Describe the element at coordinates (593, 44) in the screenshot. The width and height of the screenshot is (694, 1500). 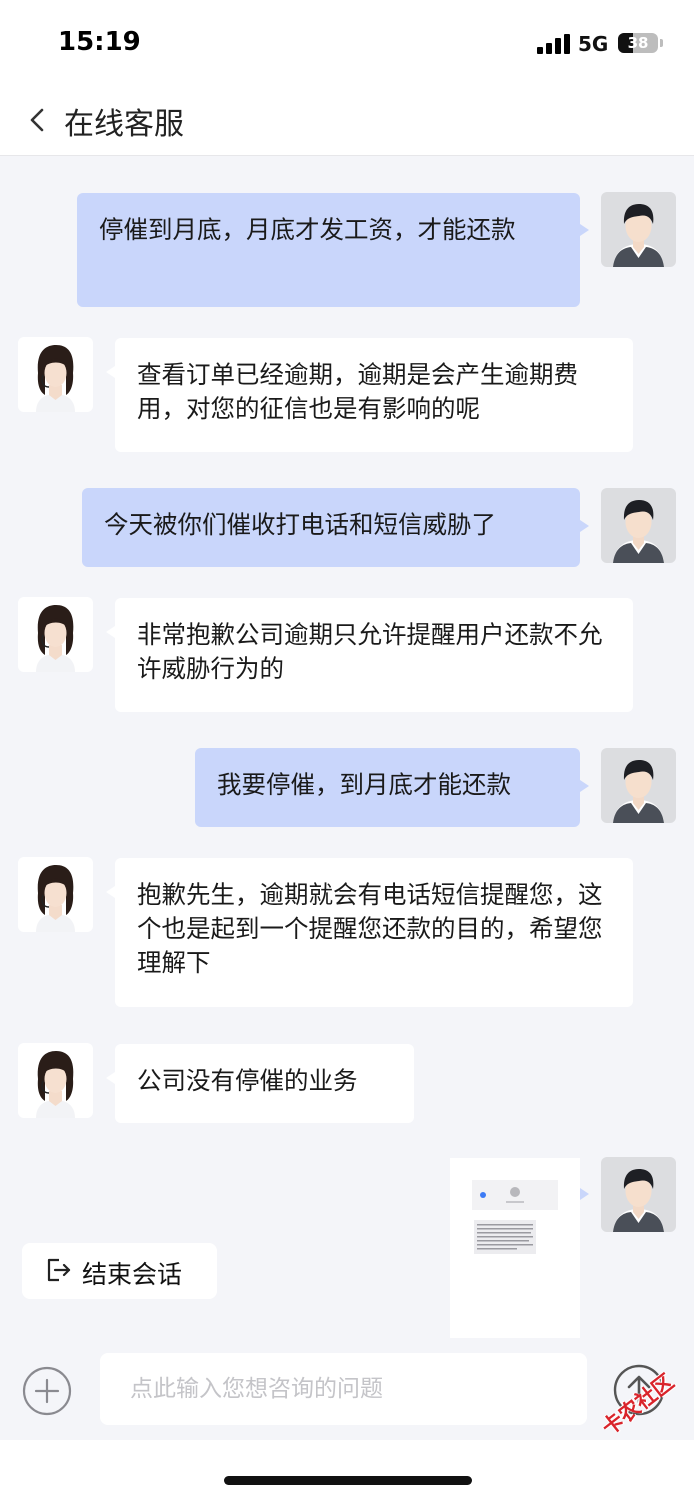
I see `network-type: 5G` at that location.